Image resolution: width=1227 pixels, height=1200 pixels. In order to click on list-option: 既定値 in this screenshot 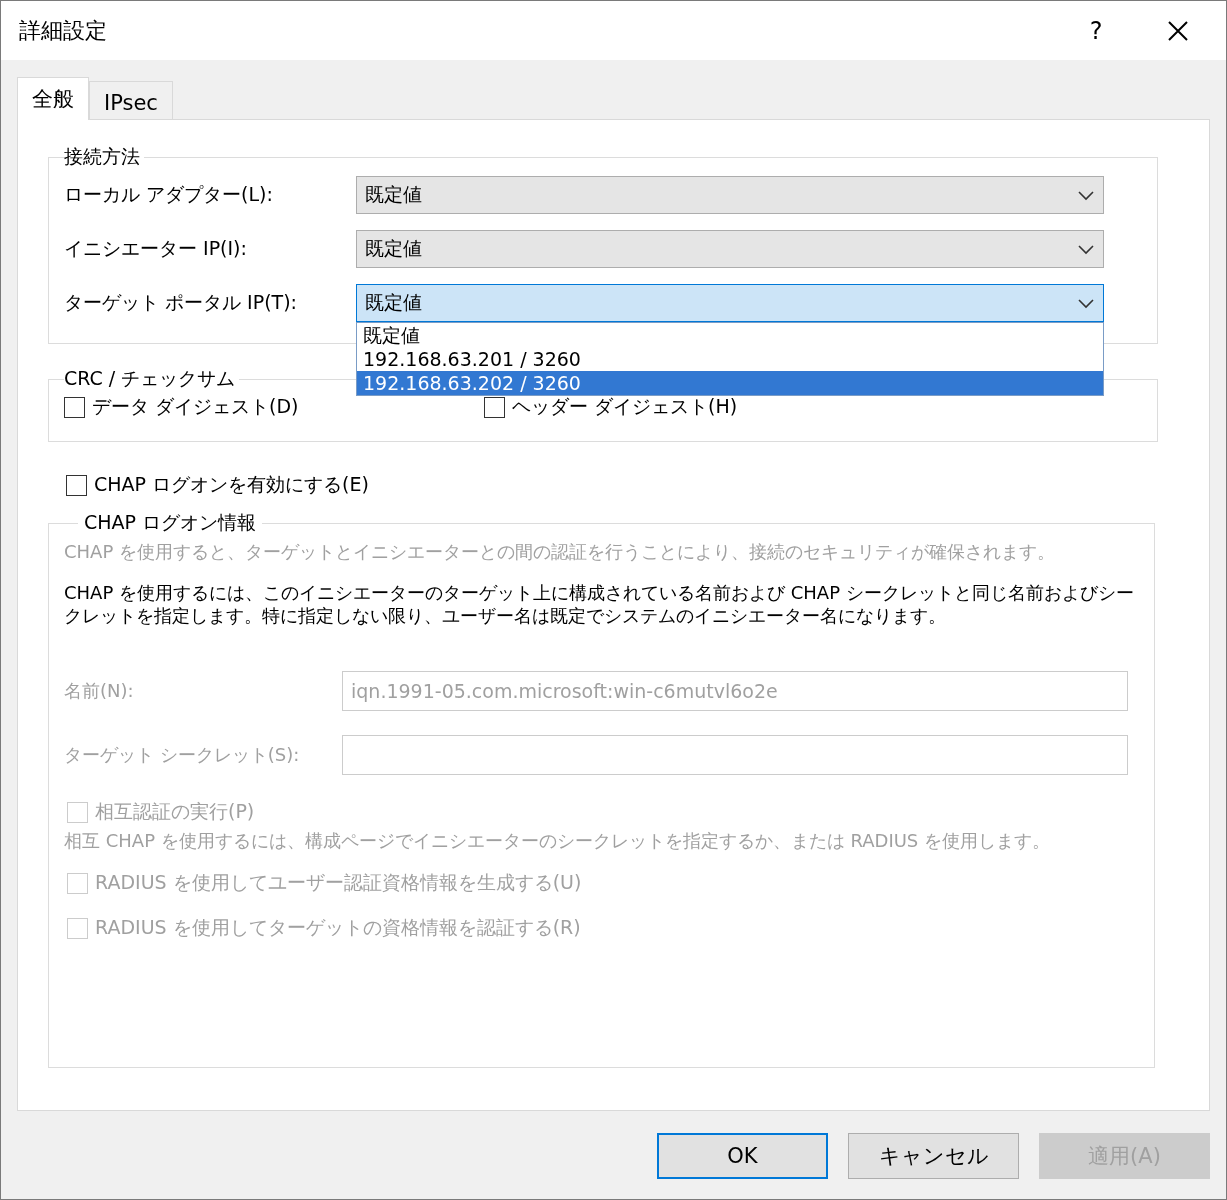, I will do `click(730, 335)`.